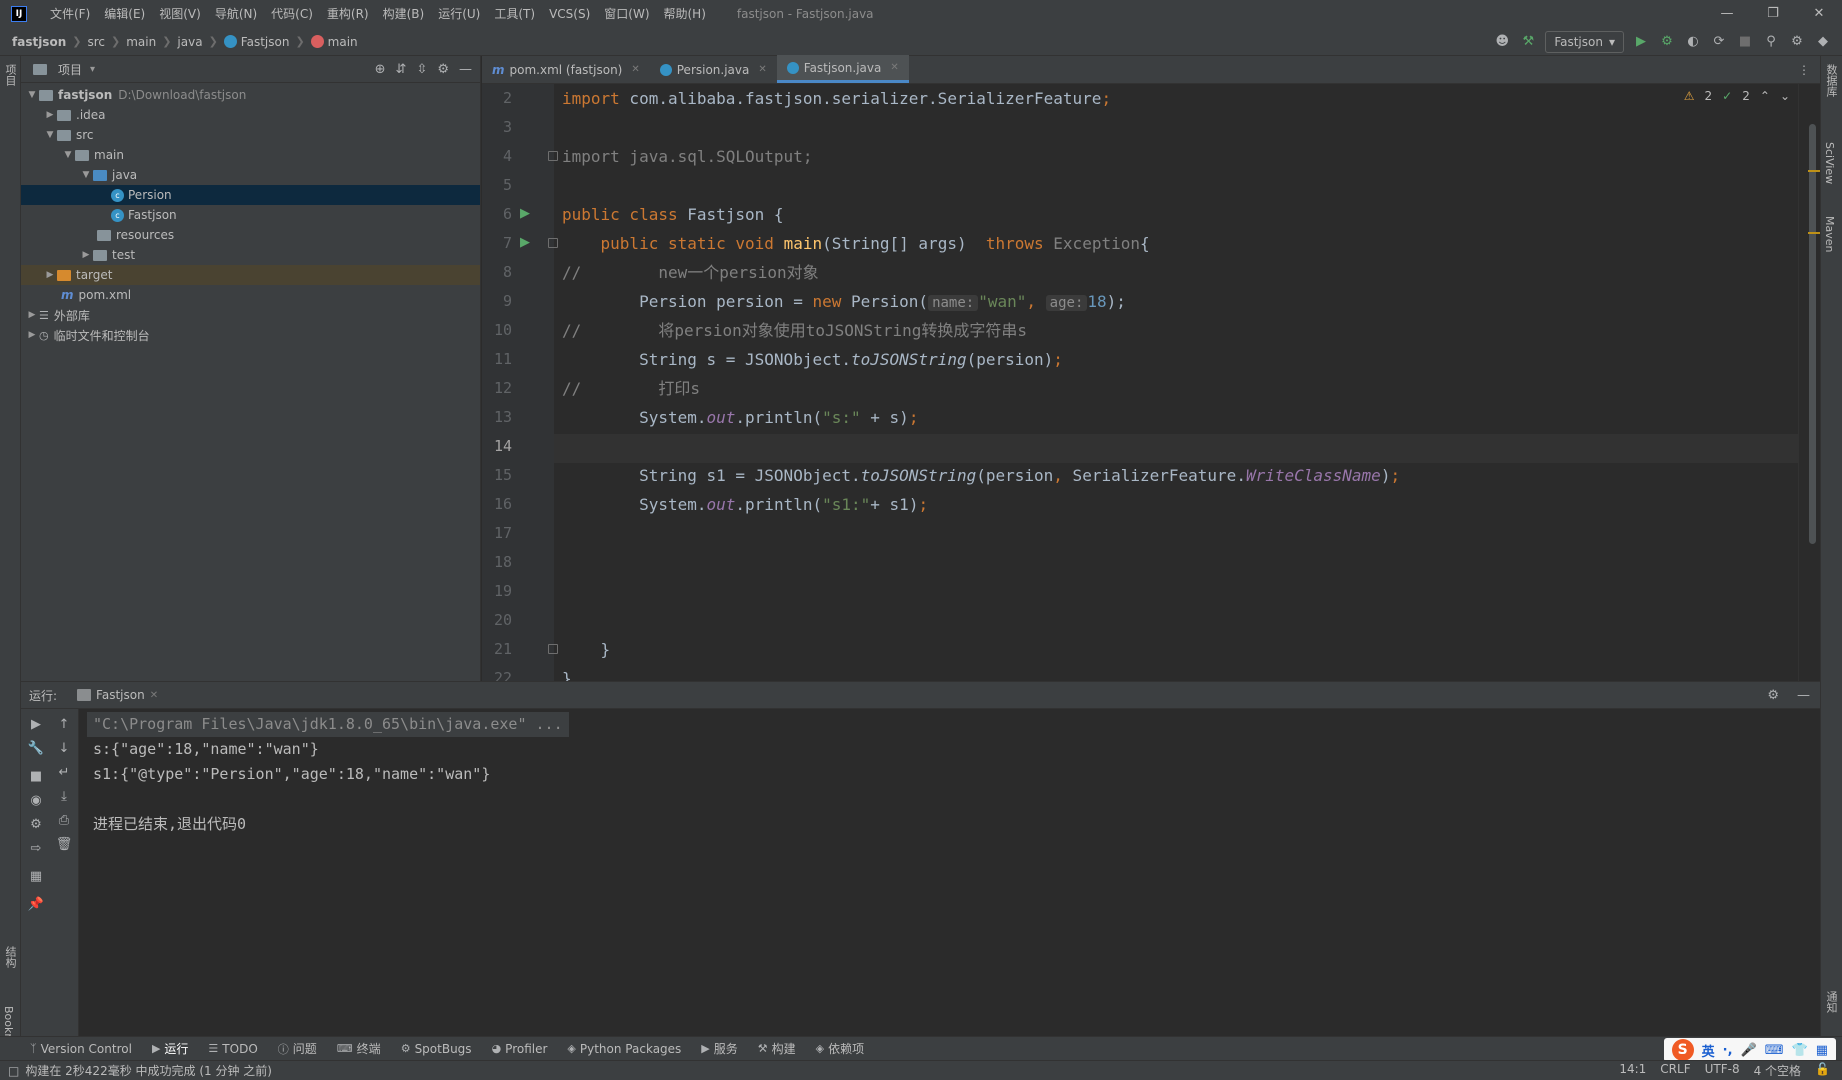 This screenshot has width=1842, height=1080. I want to click on notifications-tool-tab: 通知, so click(1831, 1002).